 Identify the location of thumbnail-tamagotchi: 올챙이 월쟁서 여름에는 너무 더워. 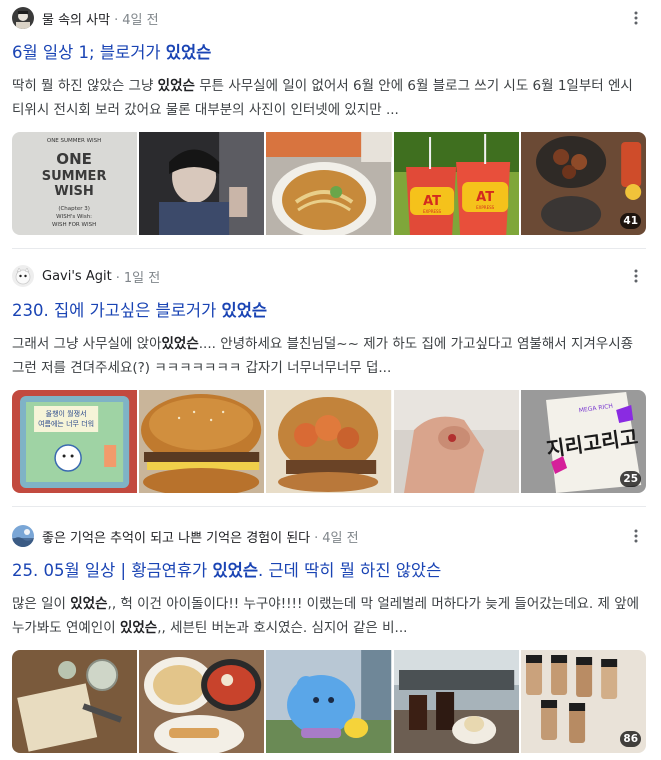
(75, 441).